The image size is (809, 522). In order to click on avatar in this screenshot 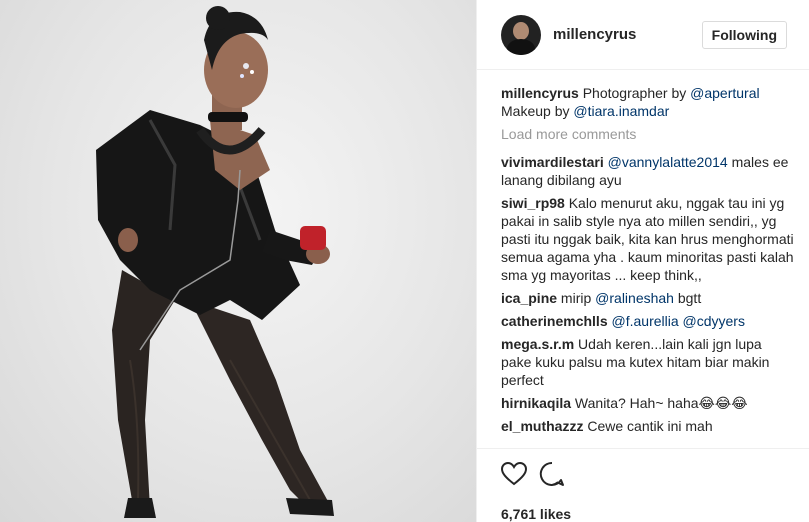, I will do `click(521, 34)`.